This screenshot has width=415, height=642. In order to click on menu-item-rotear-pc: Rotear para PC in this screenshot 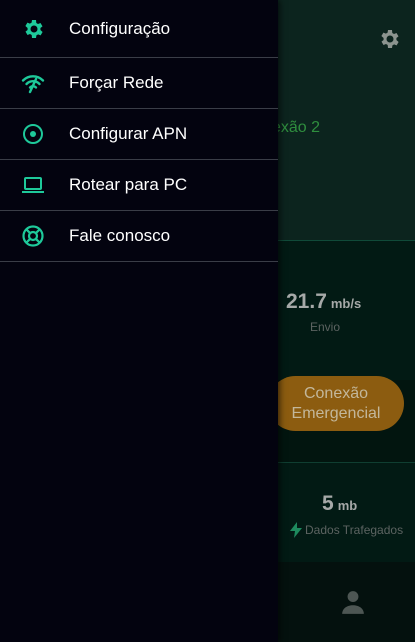, I will do `click(139, 185)`.